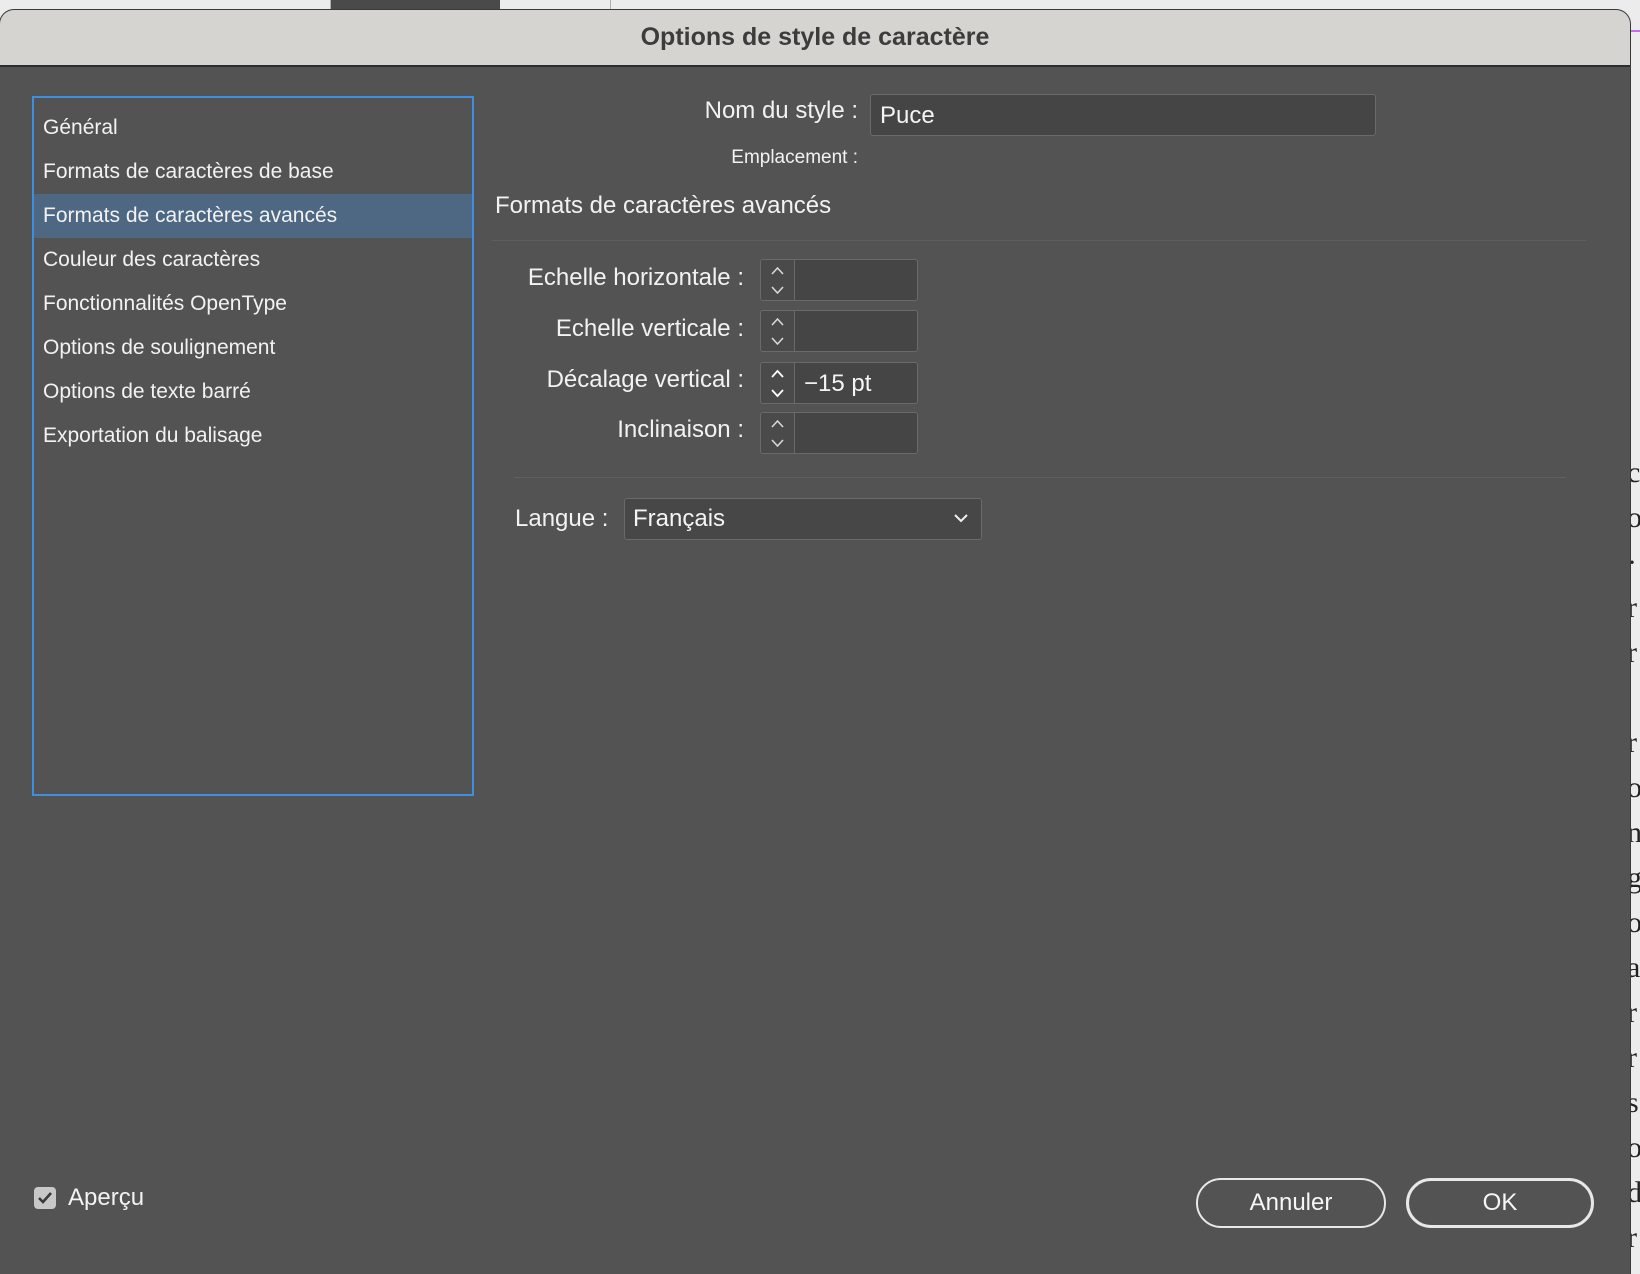  What do you see at coordinates (1040, 477) in the screenshot?
I see `fields-divider` at bounding box center [1040, 477].